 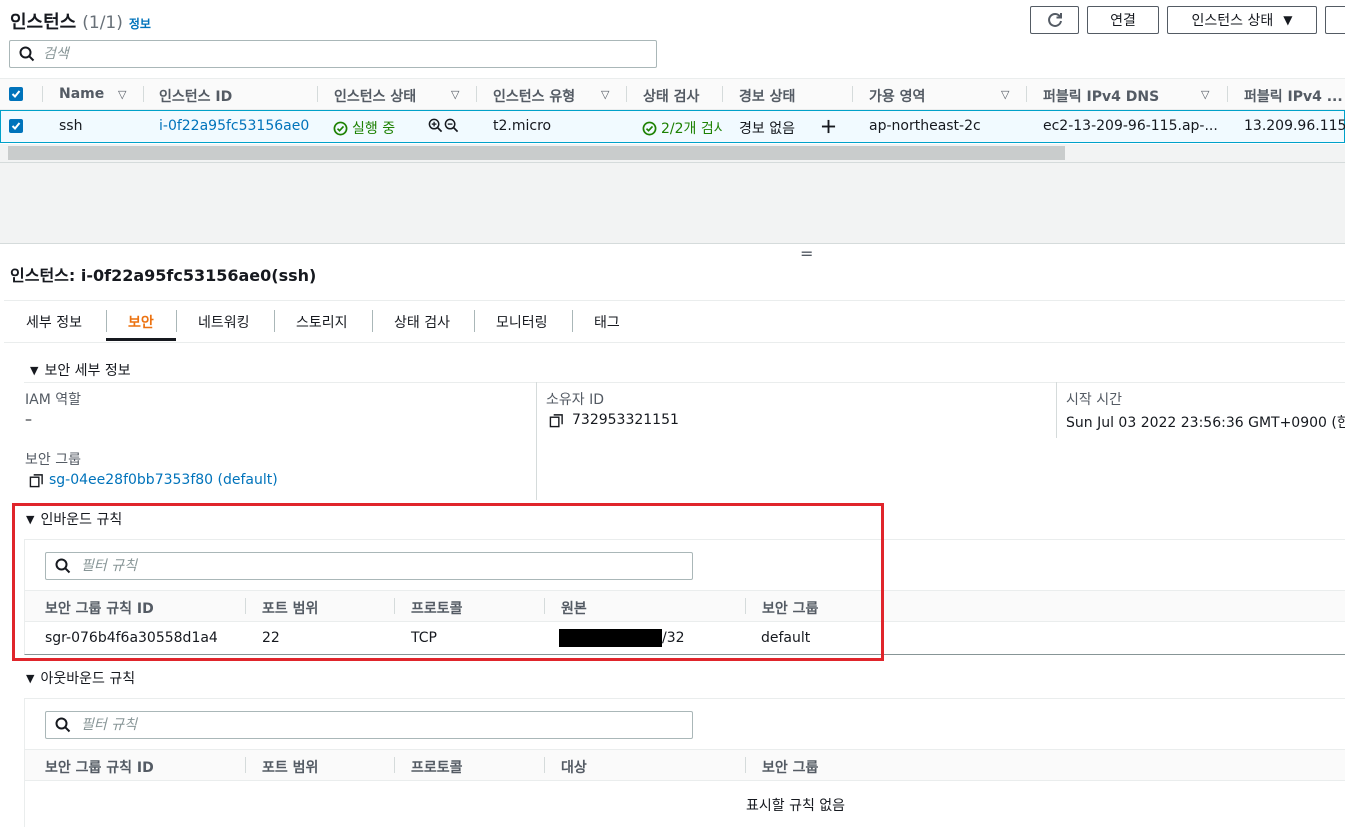 I want to click on status-check-text: 2/2개 검사, so click(x=691, y=129).